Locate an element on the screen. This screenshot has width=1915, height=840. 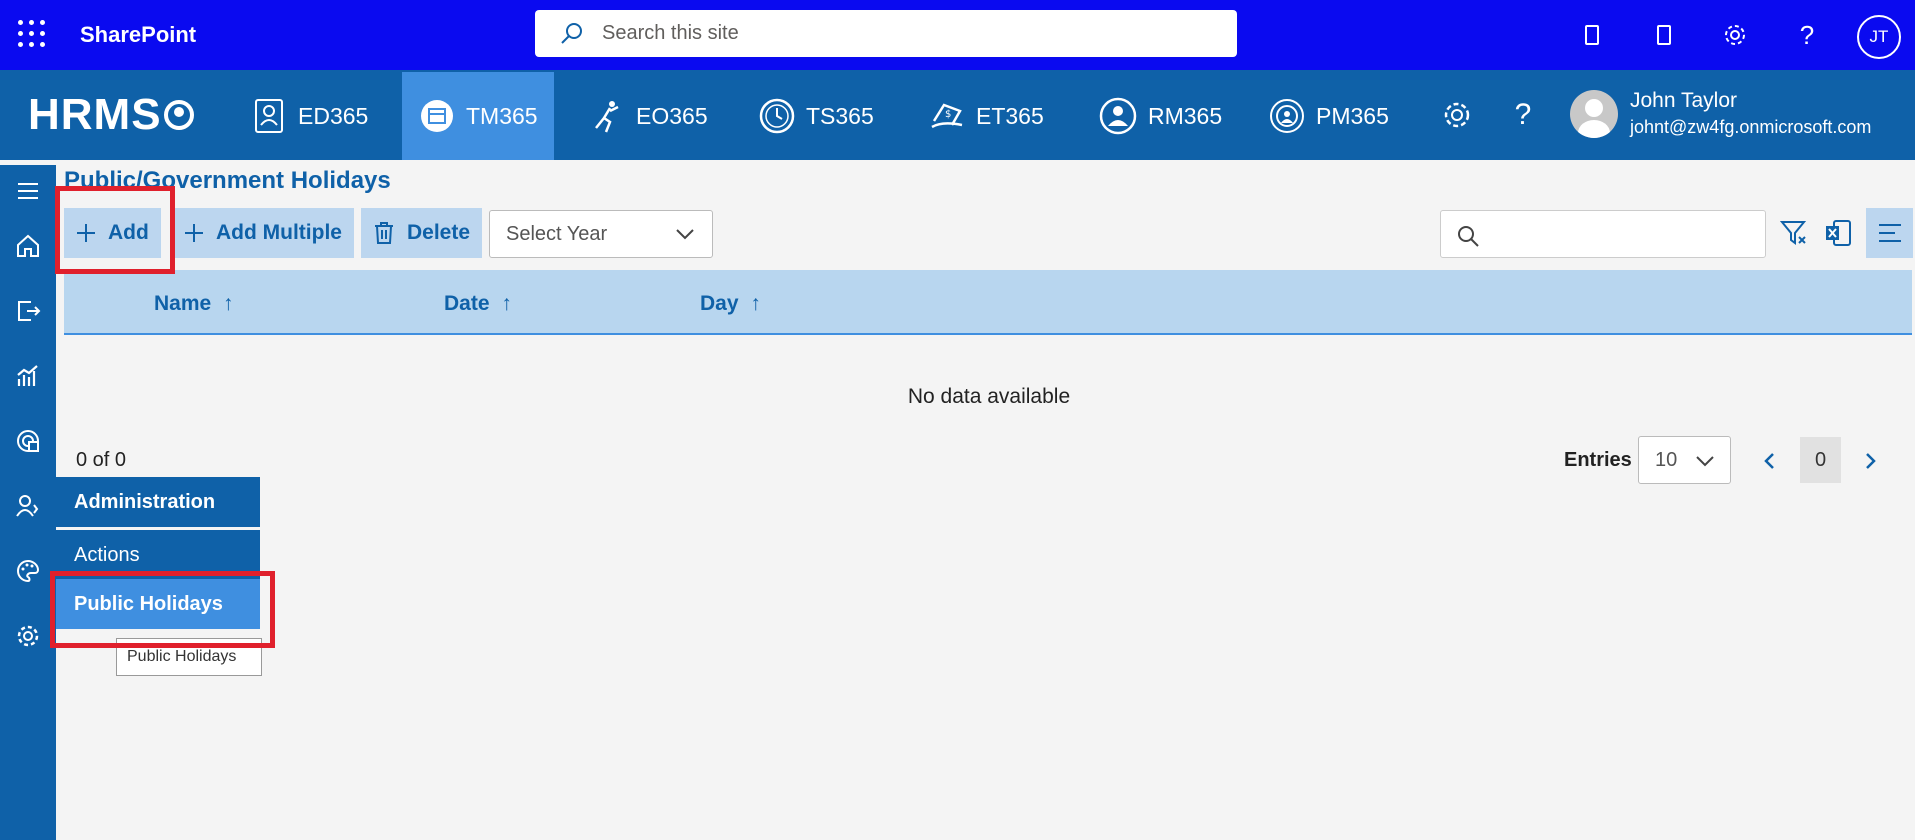
nav-ed365: ED365 is located at coordinates (309, 116).